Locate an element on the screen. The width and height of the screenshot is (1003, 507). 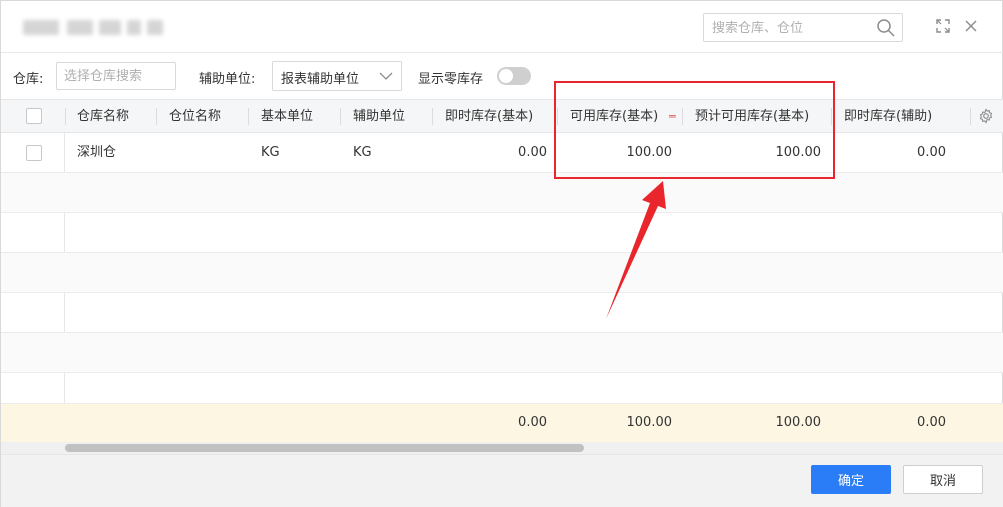
zero-stock-toggle is located at coordinates (514, 76).